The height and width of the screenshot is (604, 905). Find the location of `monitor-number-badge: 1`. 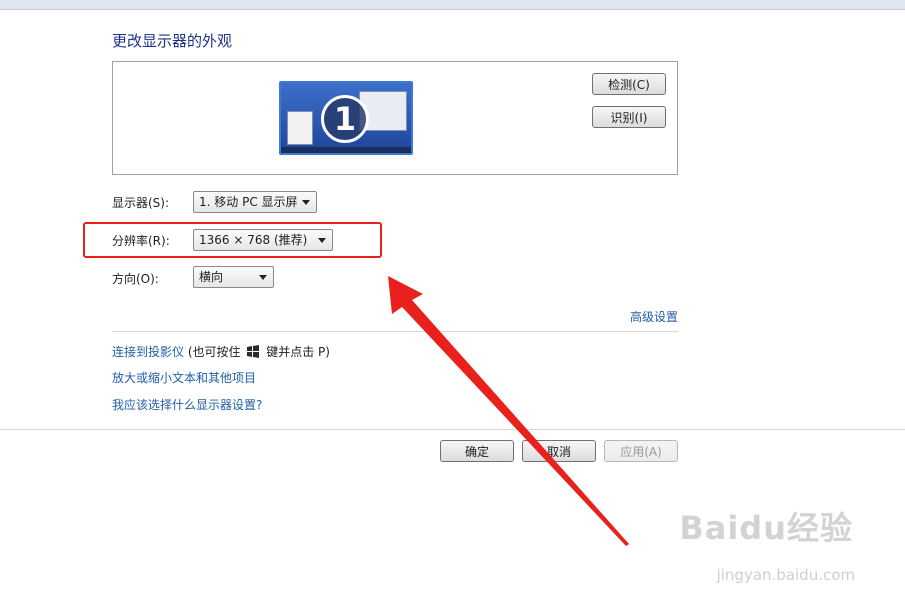

monitor-number-badge: 1 is located at coordinates (345, 119).